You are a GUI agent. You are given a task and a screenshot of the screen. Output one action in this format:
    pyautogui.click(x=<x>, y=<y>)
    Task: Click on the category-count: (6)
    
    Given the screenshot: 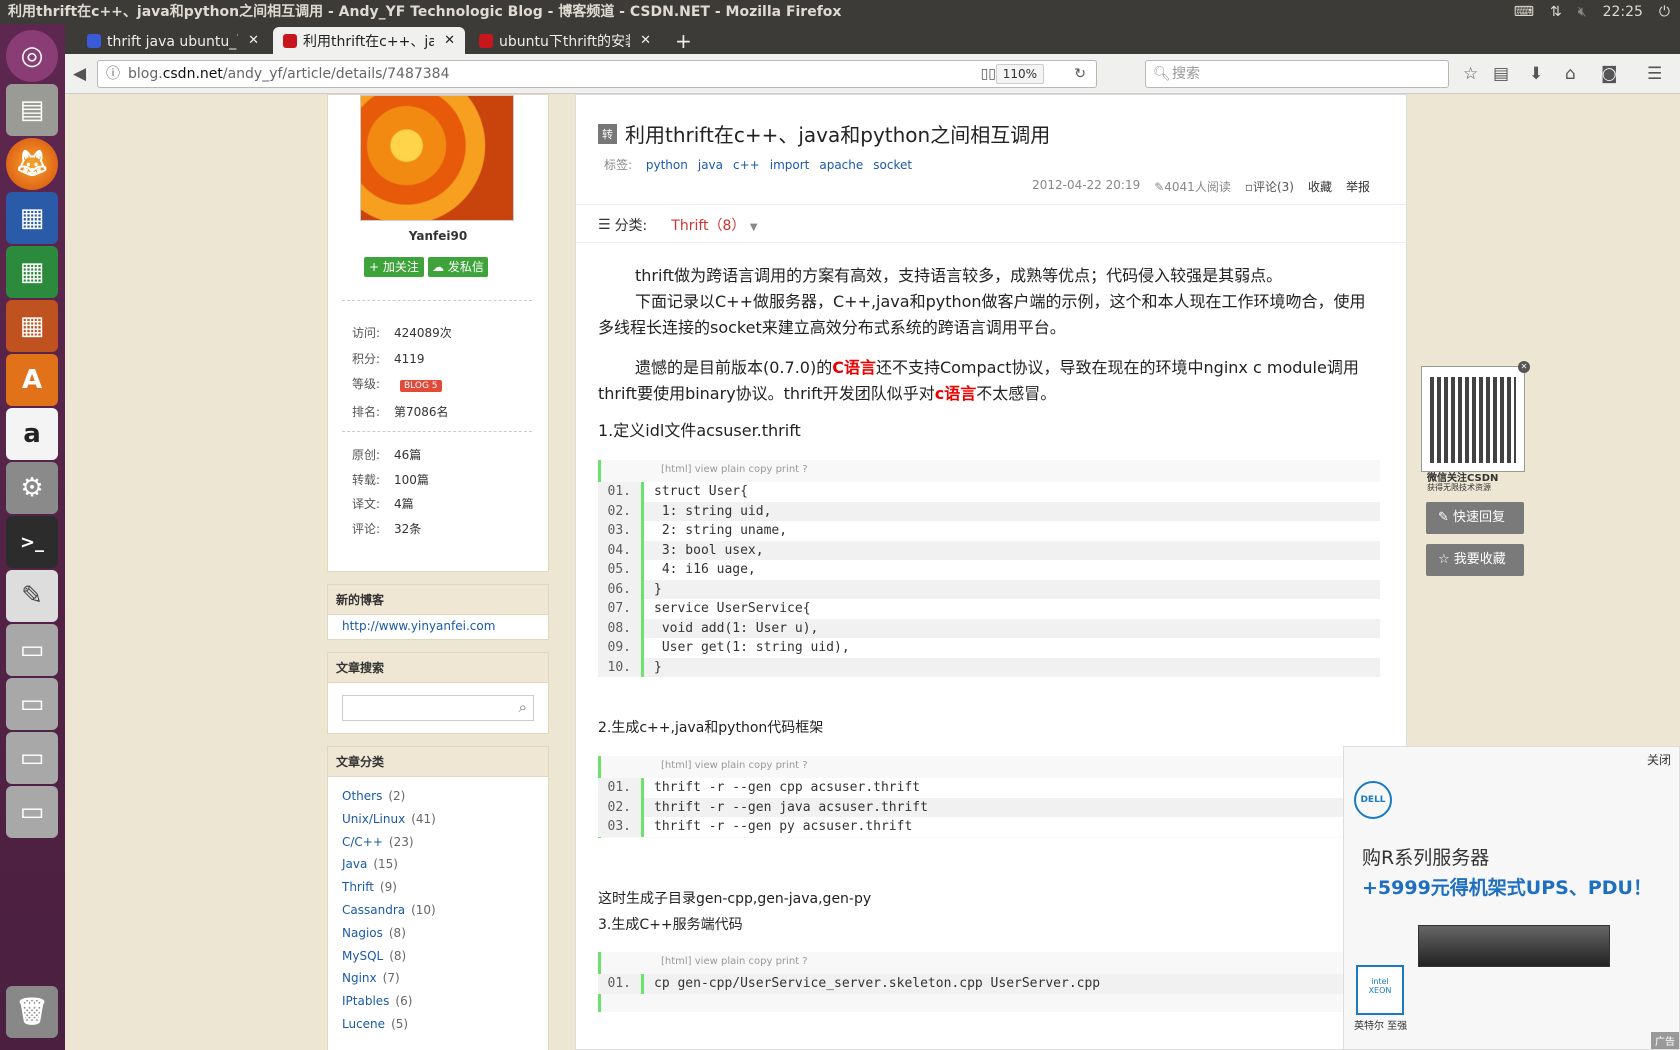 What is the action you would take?
    pyautogui.click(x=404, y=1001)
    